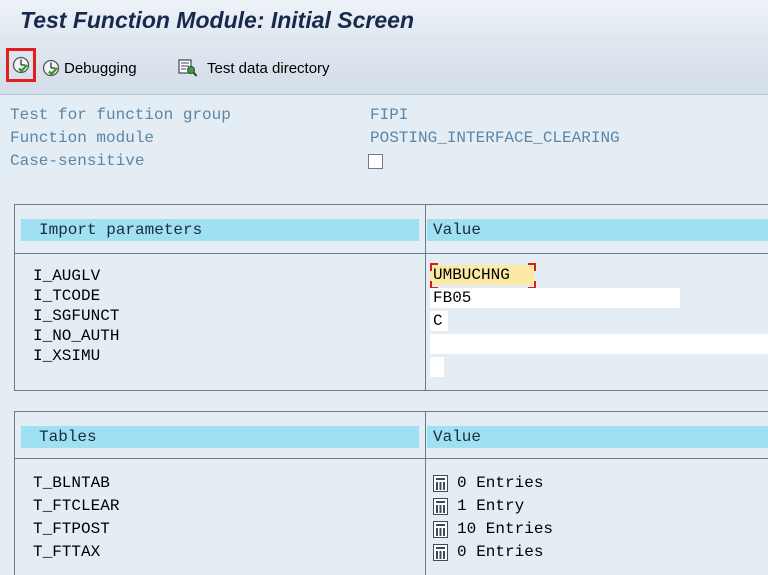 This screenshot has height=575, width=768. Describe the element at coordinates (268, 68) in the screenshot. I see `test-data-directory-label: Test data directory` at that location.